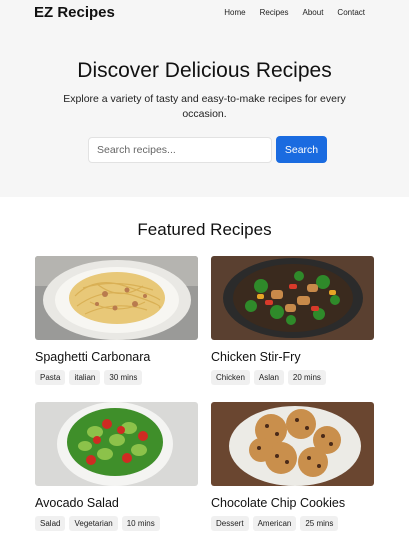 This screenshot has width=409, height=537. What do you see at coordinates (292, 357) in the screenshot?
I see `recipe-title: Chicken Stir-Fry` at bounding box center [292, 357].